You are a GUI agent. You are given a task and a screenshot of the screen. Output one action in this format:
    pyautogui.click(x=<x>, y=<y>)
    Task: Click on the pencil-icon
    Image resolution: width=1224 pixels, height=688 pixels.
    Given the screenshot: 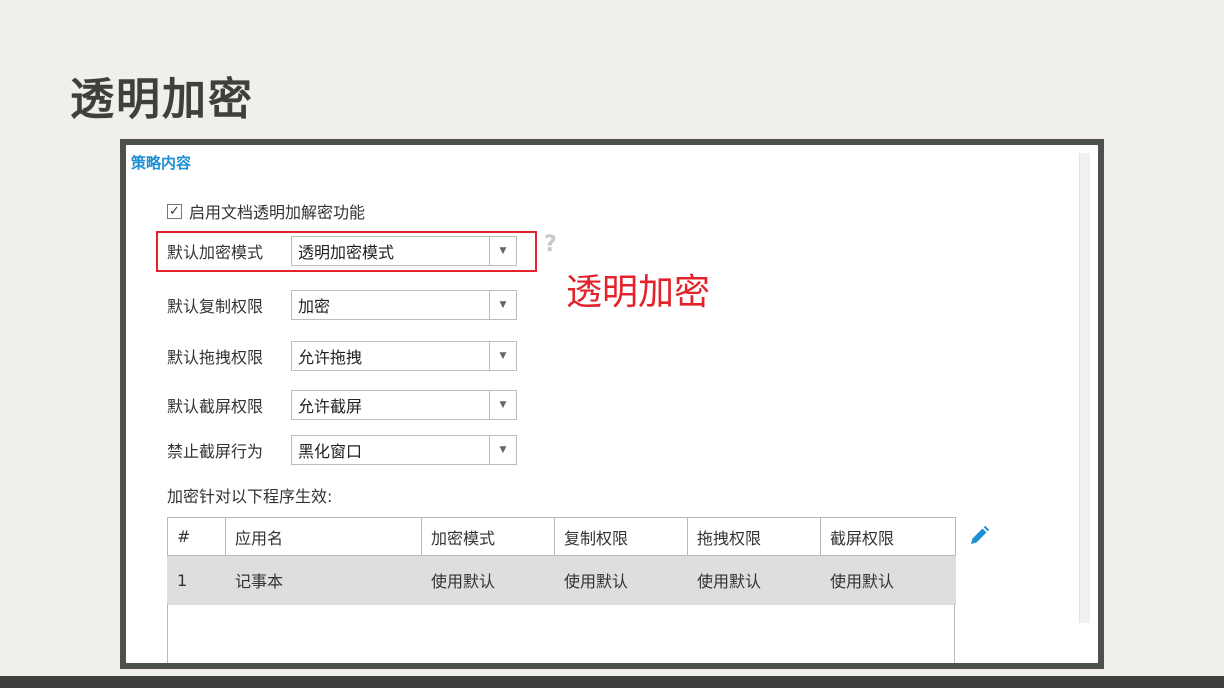 What is the action you would take?
    pyautogui.click(x=979, y=536)
    